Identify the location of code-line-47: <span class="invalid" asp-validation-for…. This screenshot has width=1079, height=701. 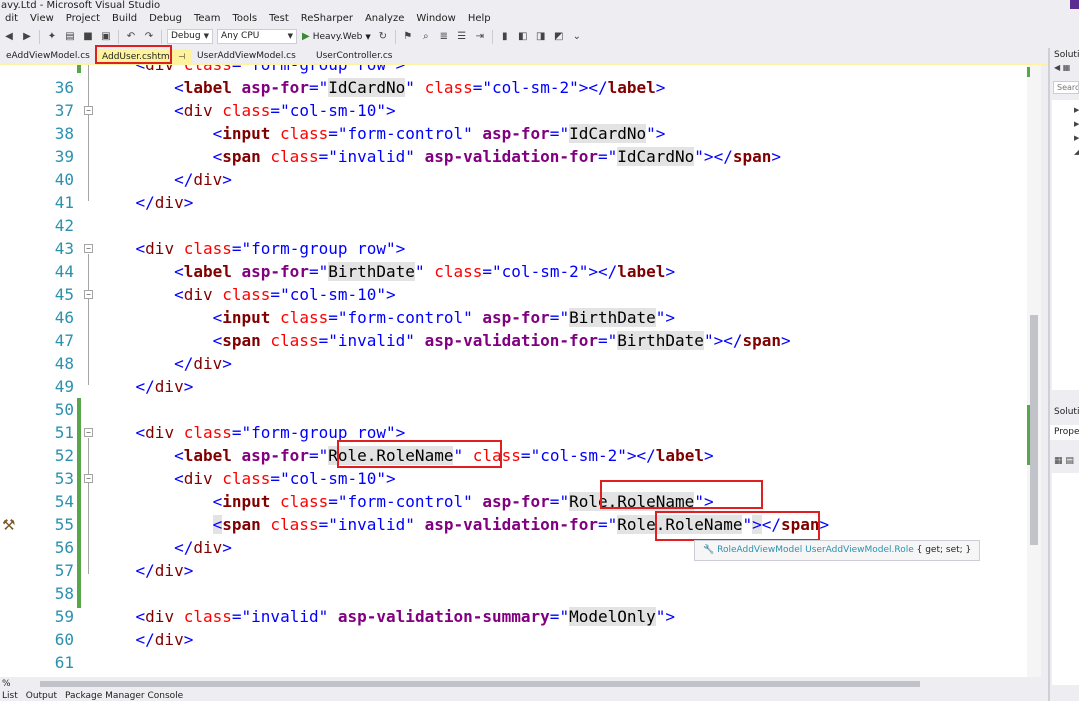
(501, 340).